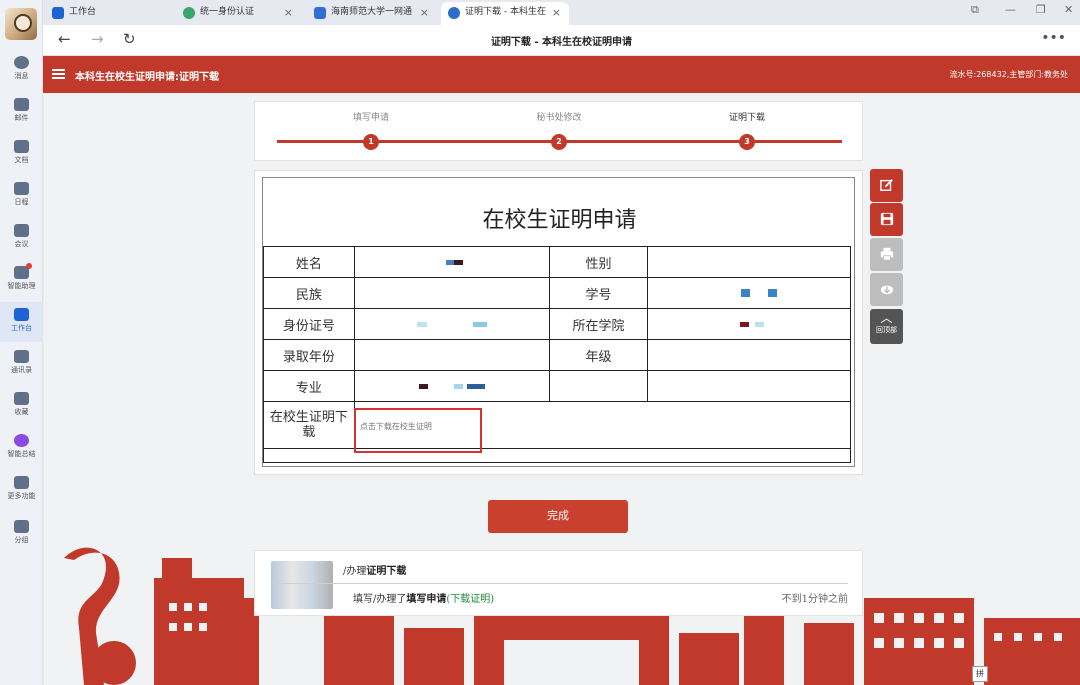 The height and width of the screenshot is (685, 1080). Describe the element at coordinates (557, 425) in the screenshot. I see `table-row: 在校生证明下载 点击下载在校生证明` at that location.